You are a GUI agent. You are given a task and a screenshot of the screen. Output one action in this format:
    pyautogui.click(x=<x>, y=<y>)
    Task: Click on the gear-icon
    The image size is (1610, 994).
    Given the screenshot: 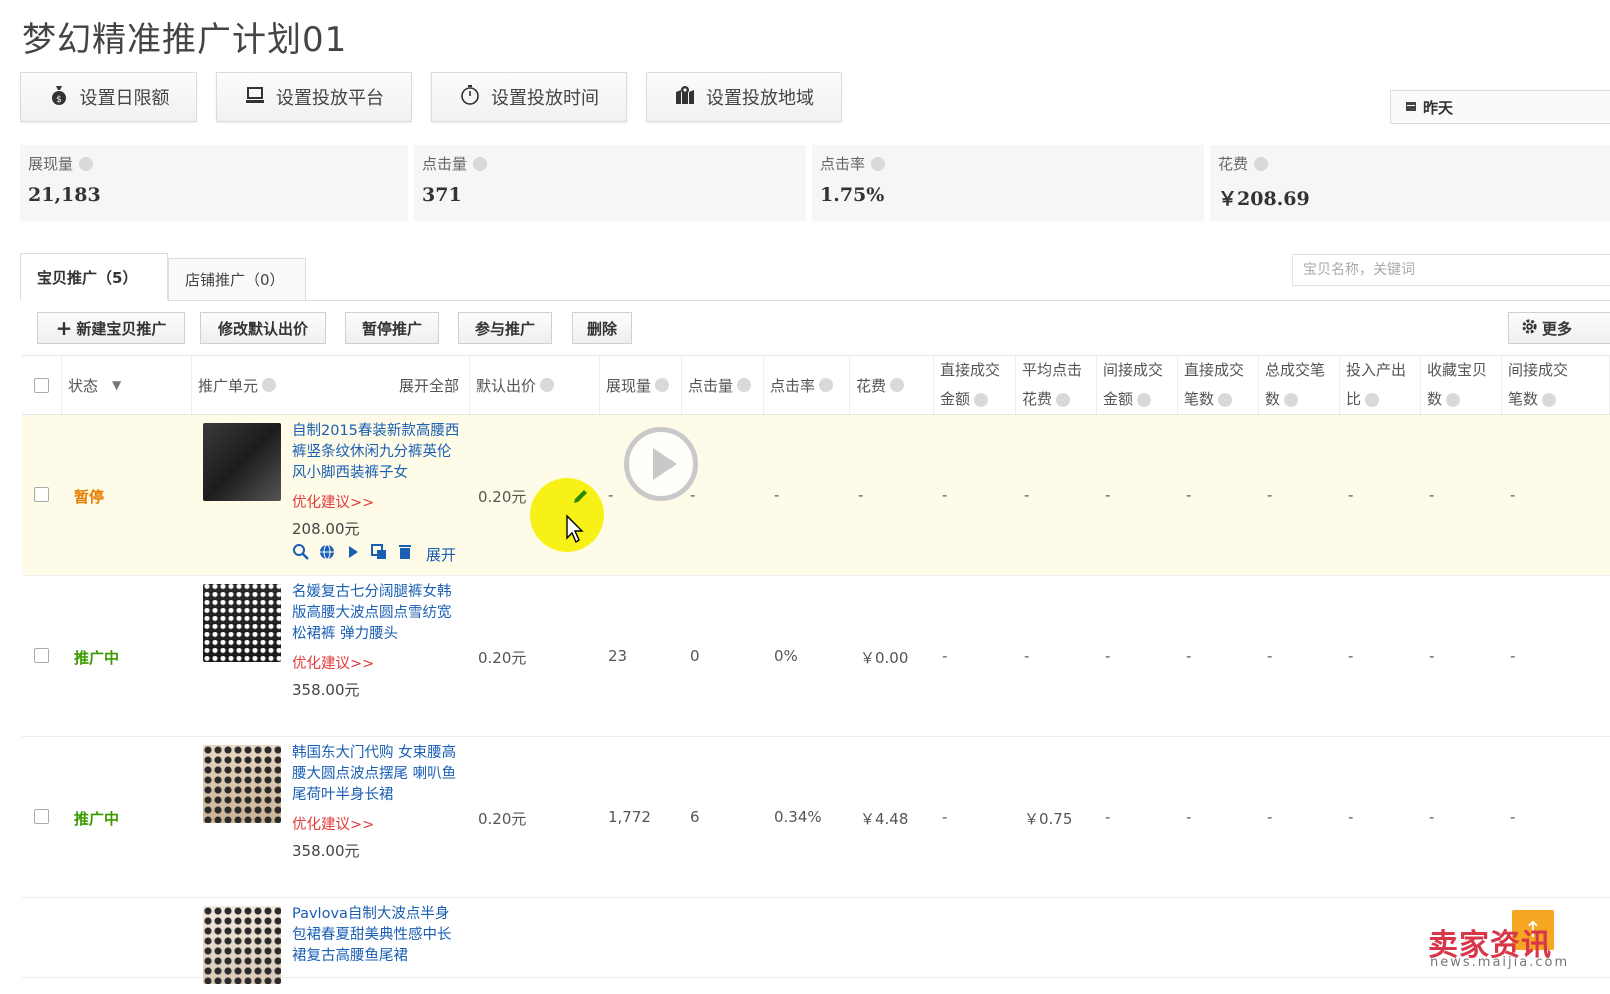 What is the action you would take?
    pyautogui.click(x=1529, y=328)
    